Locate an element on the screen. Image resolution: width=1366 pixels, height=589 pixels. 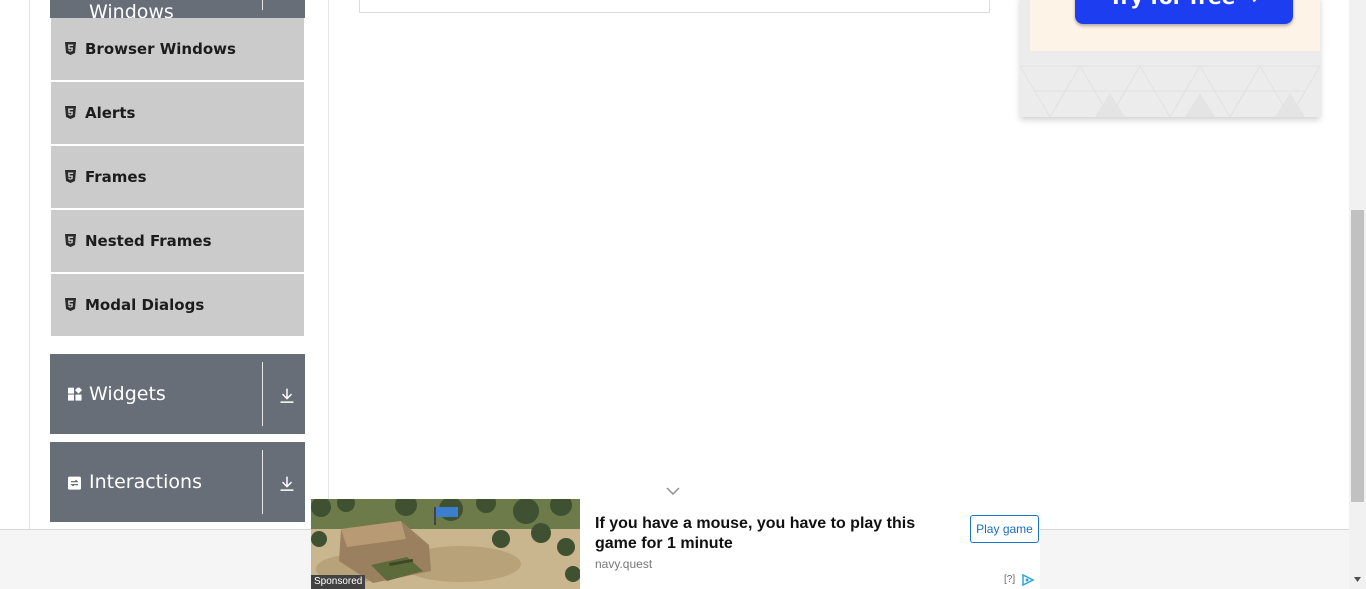
group-title: Interactions is located at coordinates (145, 482).